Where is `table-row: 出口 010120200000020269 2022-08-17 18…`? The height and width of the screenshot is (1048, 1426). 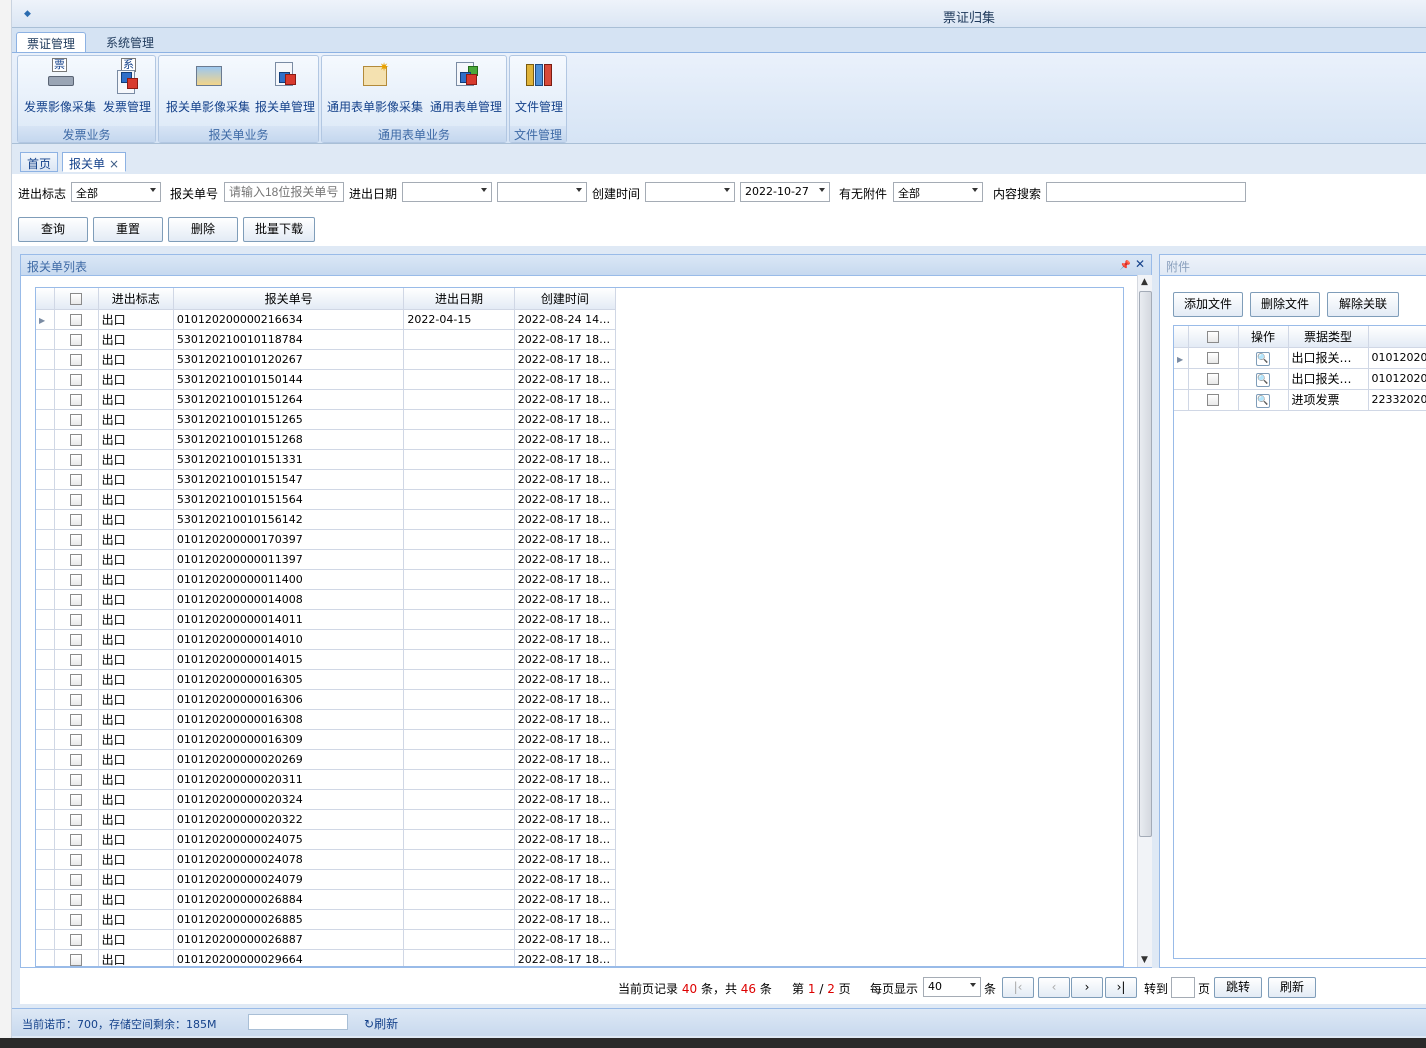
table-row: 出口 010120200000020269 2022-08-17 18… is located at coordinates (326, 759).